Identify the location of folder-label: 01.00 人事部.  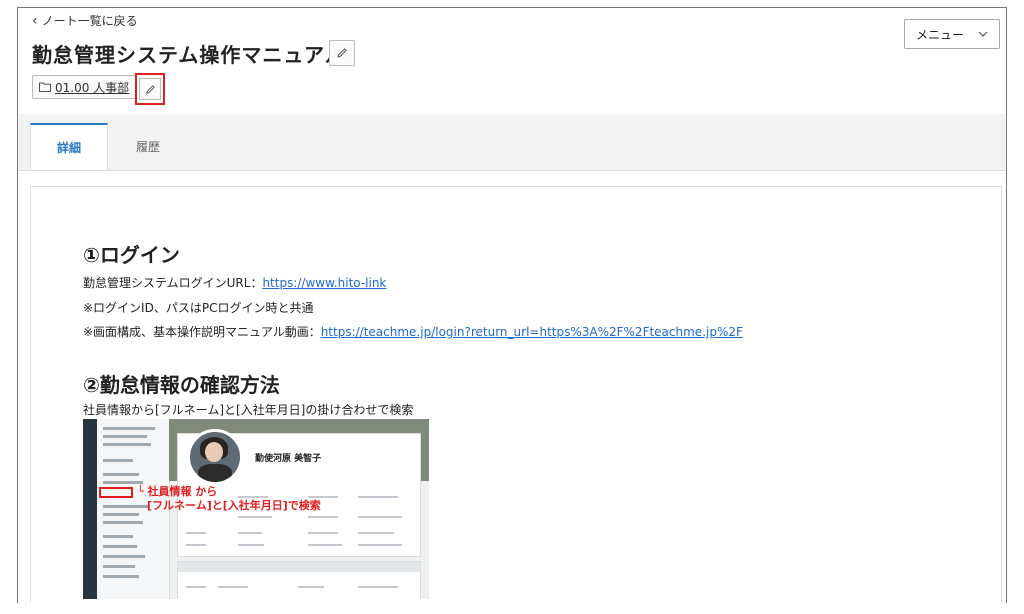
(92, 87).